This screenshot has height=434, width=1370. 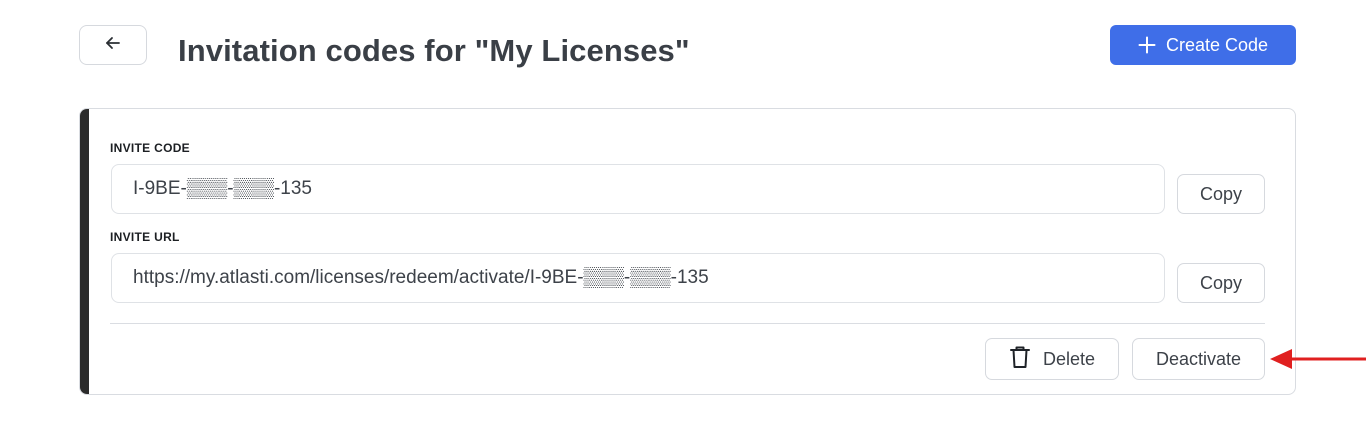 I want to click on deactivate-button: Deactivate, so click(x=1198, y=359).